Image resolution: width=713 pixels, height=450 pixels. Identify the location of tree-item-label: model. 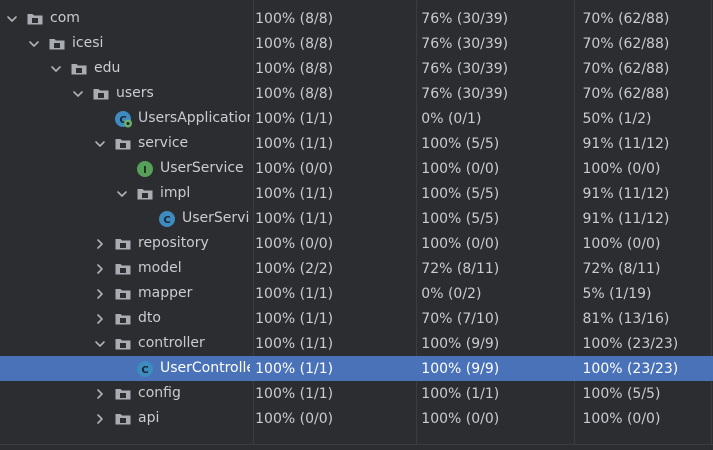
(160, 268).